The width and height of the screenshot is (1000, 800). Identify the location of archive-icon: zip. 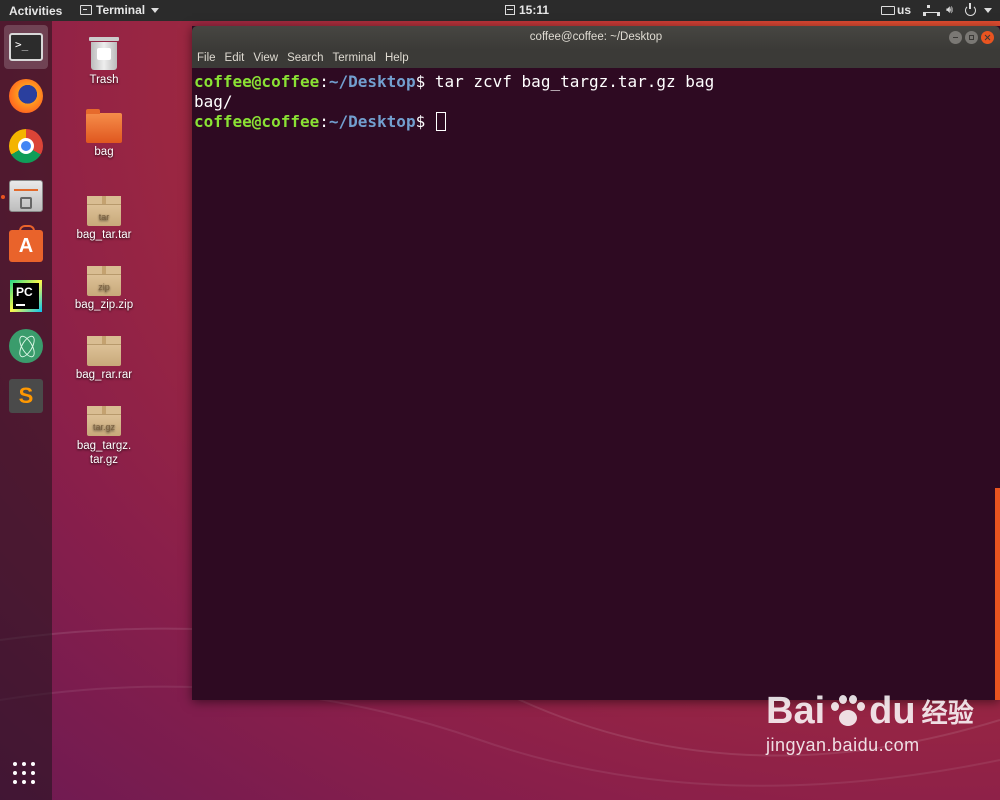
(104, 281).